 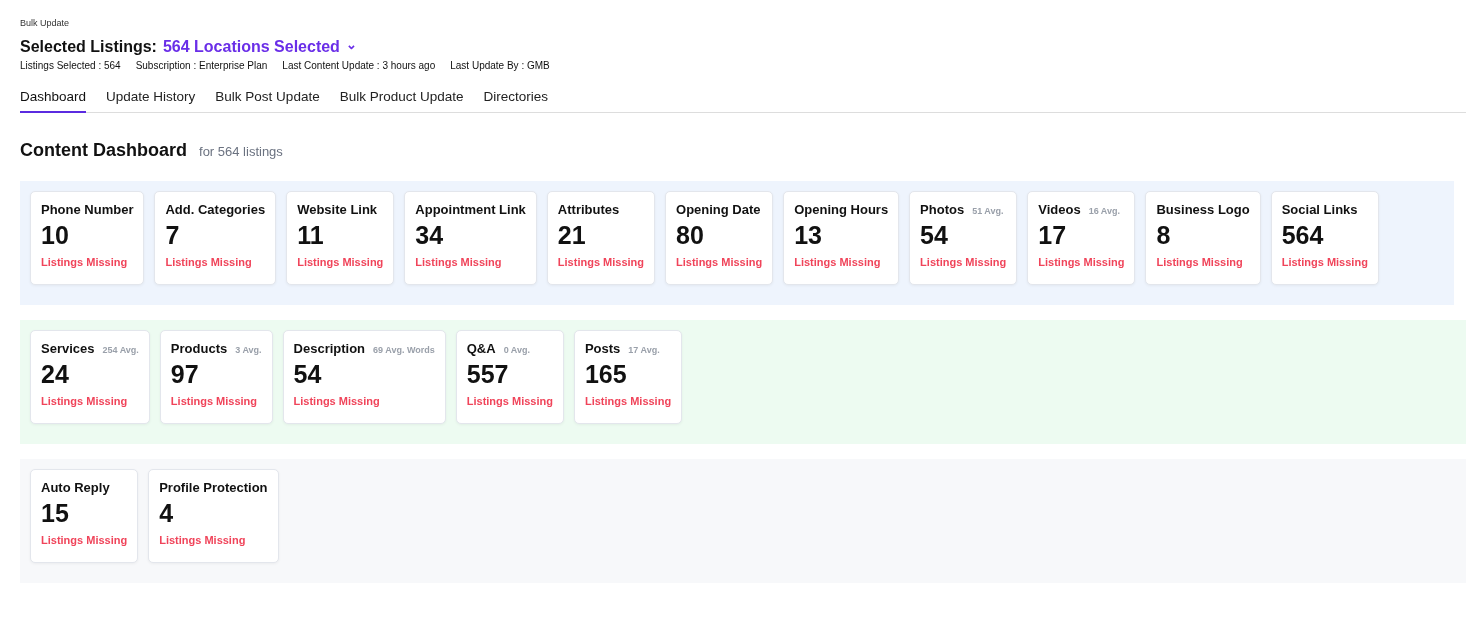 I want to click on count-value: 564, so click(x=1303, y=235).